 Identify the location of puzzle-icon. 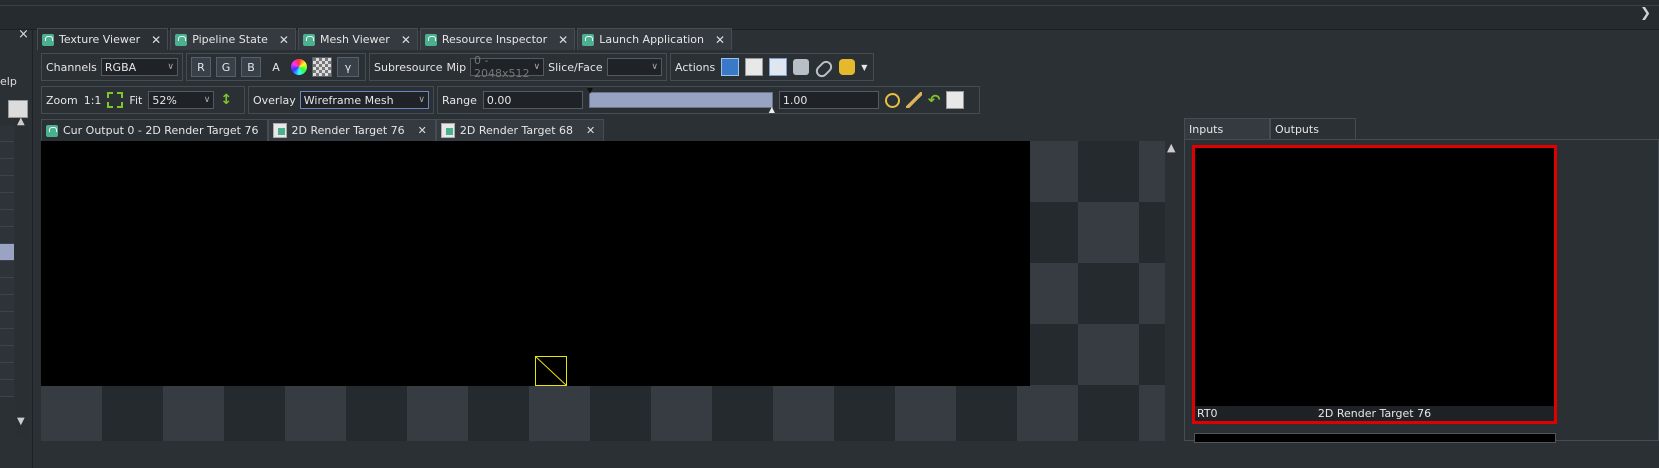
(847, 67).